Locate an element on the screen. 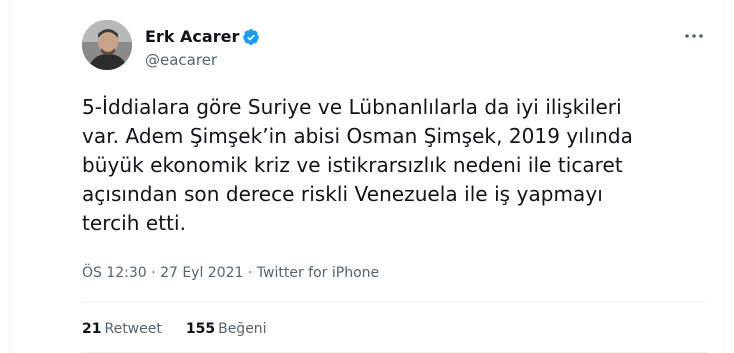 Image resolution: width=734 pixels, height=353 pixels. more-options-icon is located at coordinates (694, 36).